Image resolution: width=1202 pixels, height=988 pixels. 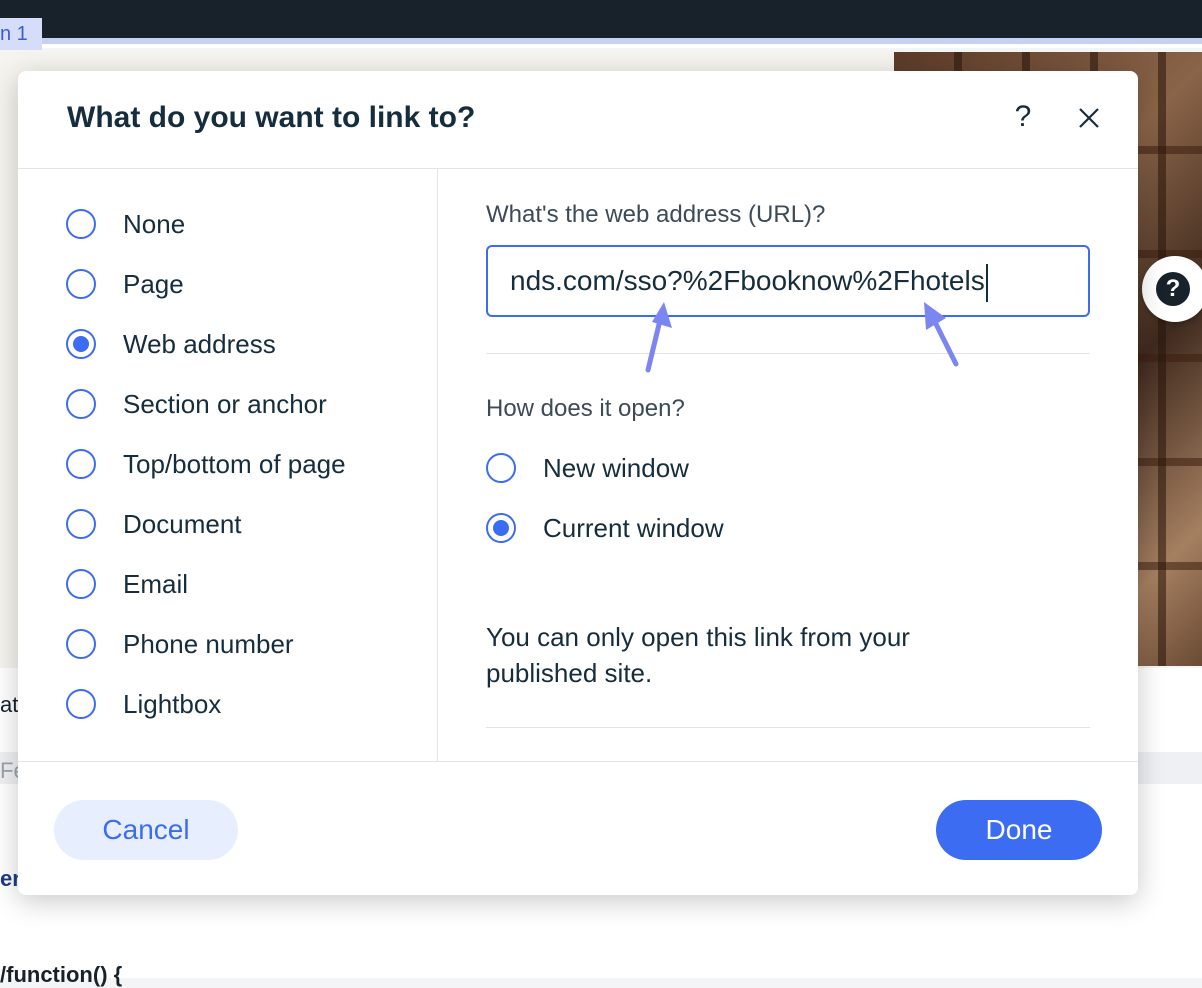 What do you see at coordinates (21, 34) in the screenshot?
I see `section-tag: n 1` at bounding box center [21, 34].